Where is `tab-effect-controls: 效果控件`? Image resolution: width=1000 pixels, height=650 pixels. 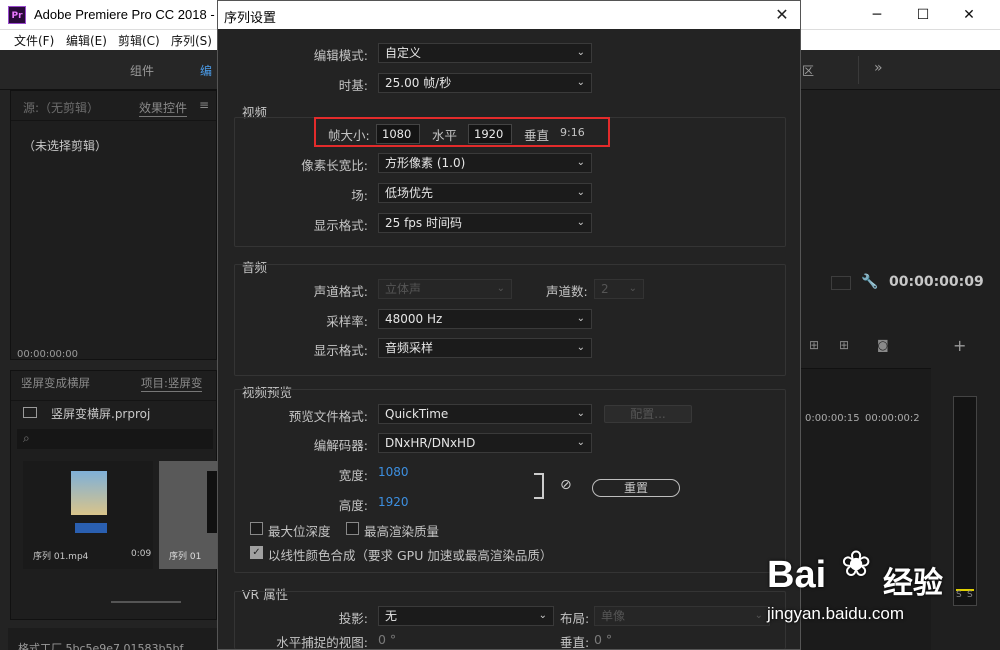 tab-effect-controls: 效果控件 is located at coordinates (163, 108).